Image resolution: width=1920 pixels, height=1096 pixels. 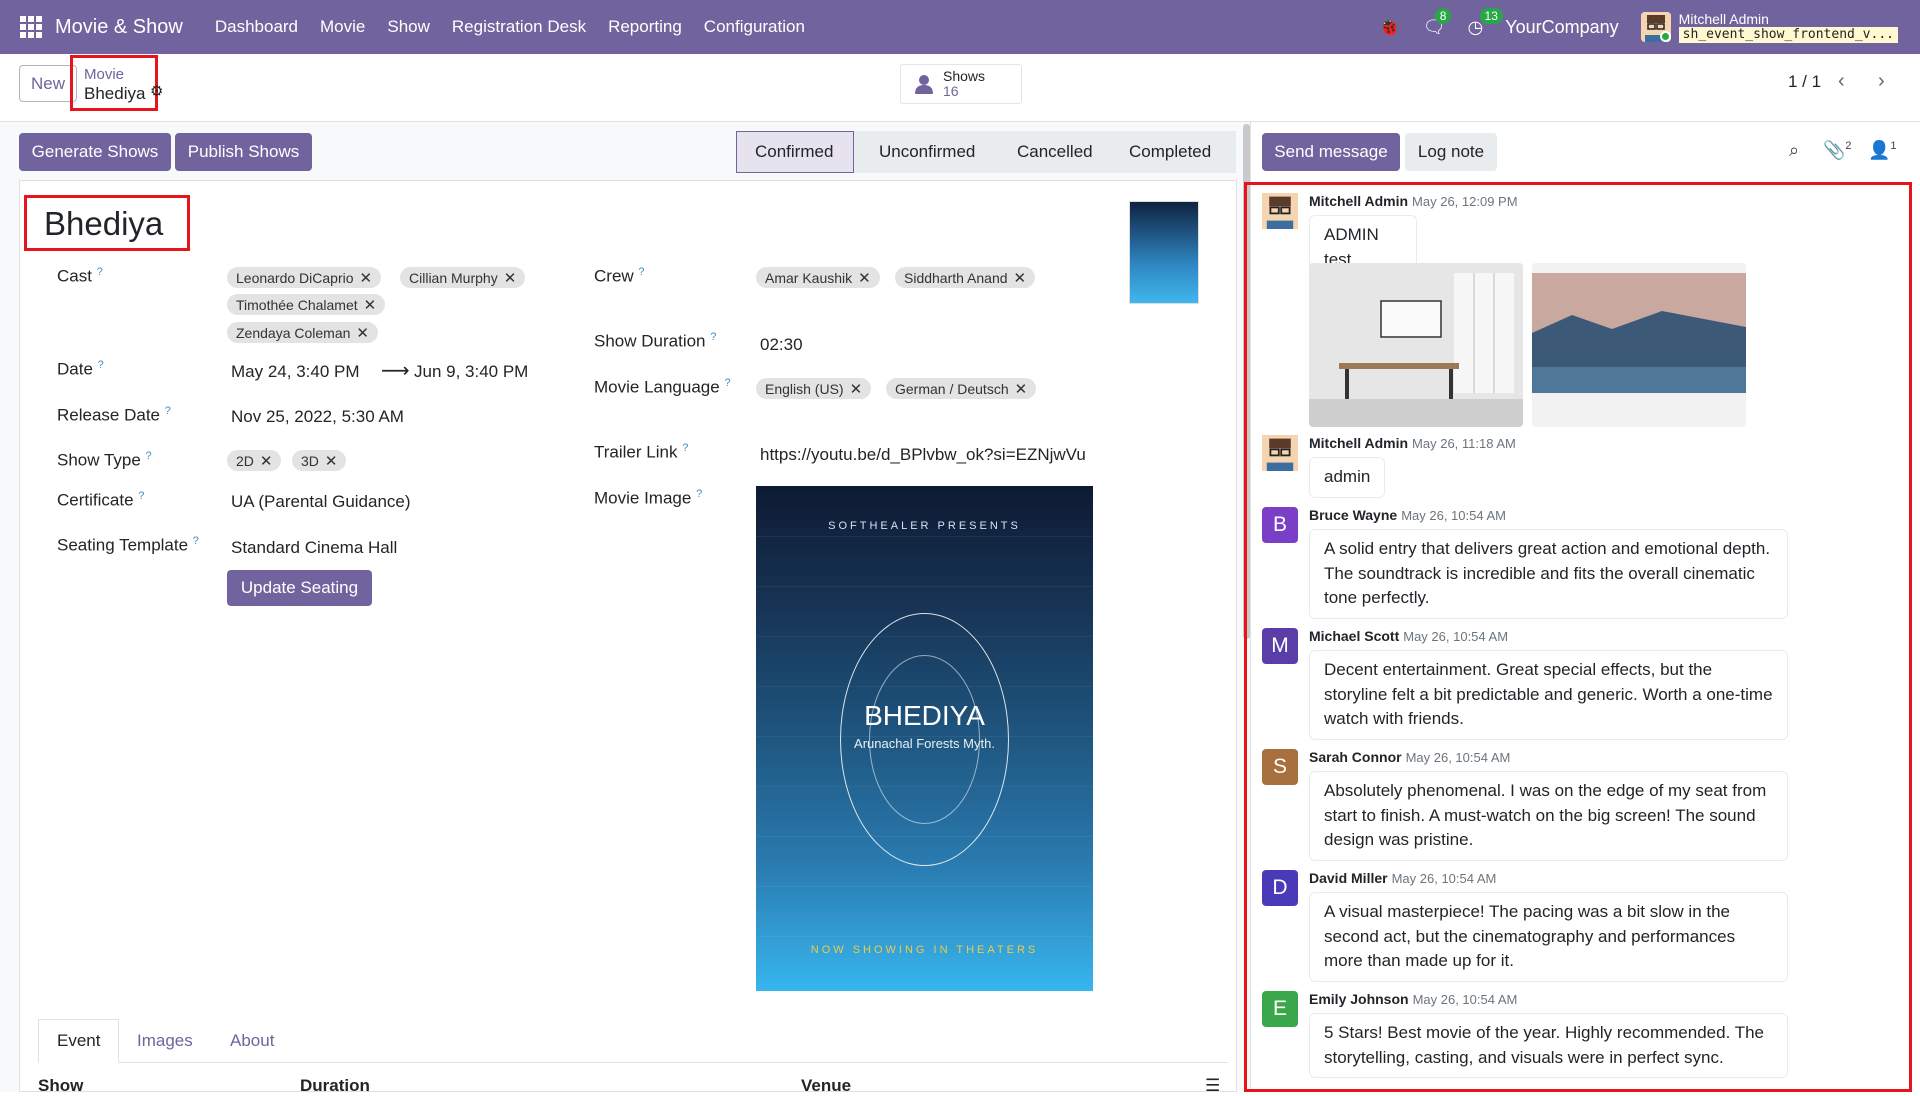 I want to click on messages-icon: 🗨 8, so click(x=1437, y=22).